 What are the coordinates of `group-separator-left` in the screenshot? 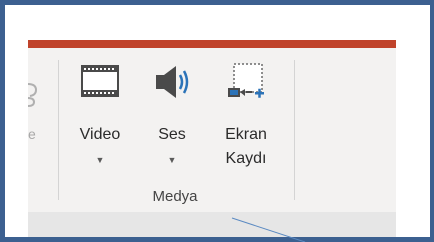 It's located at (58, 130).